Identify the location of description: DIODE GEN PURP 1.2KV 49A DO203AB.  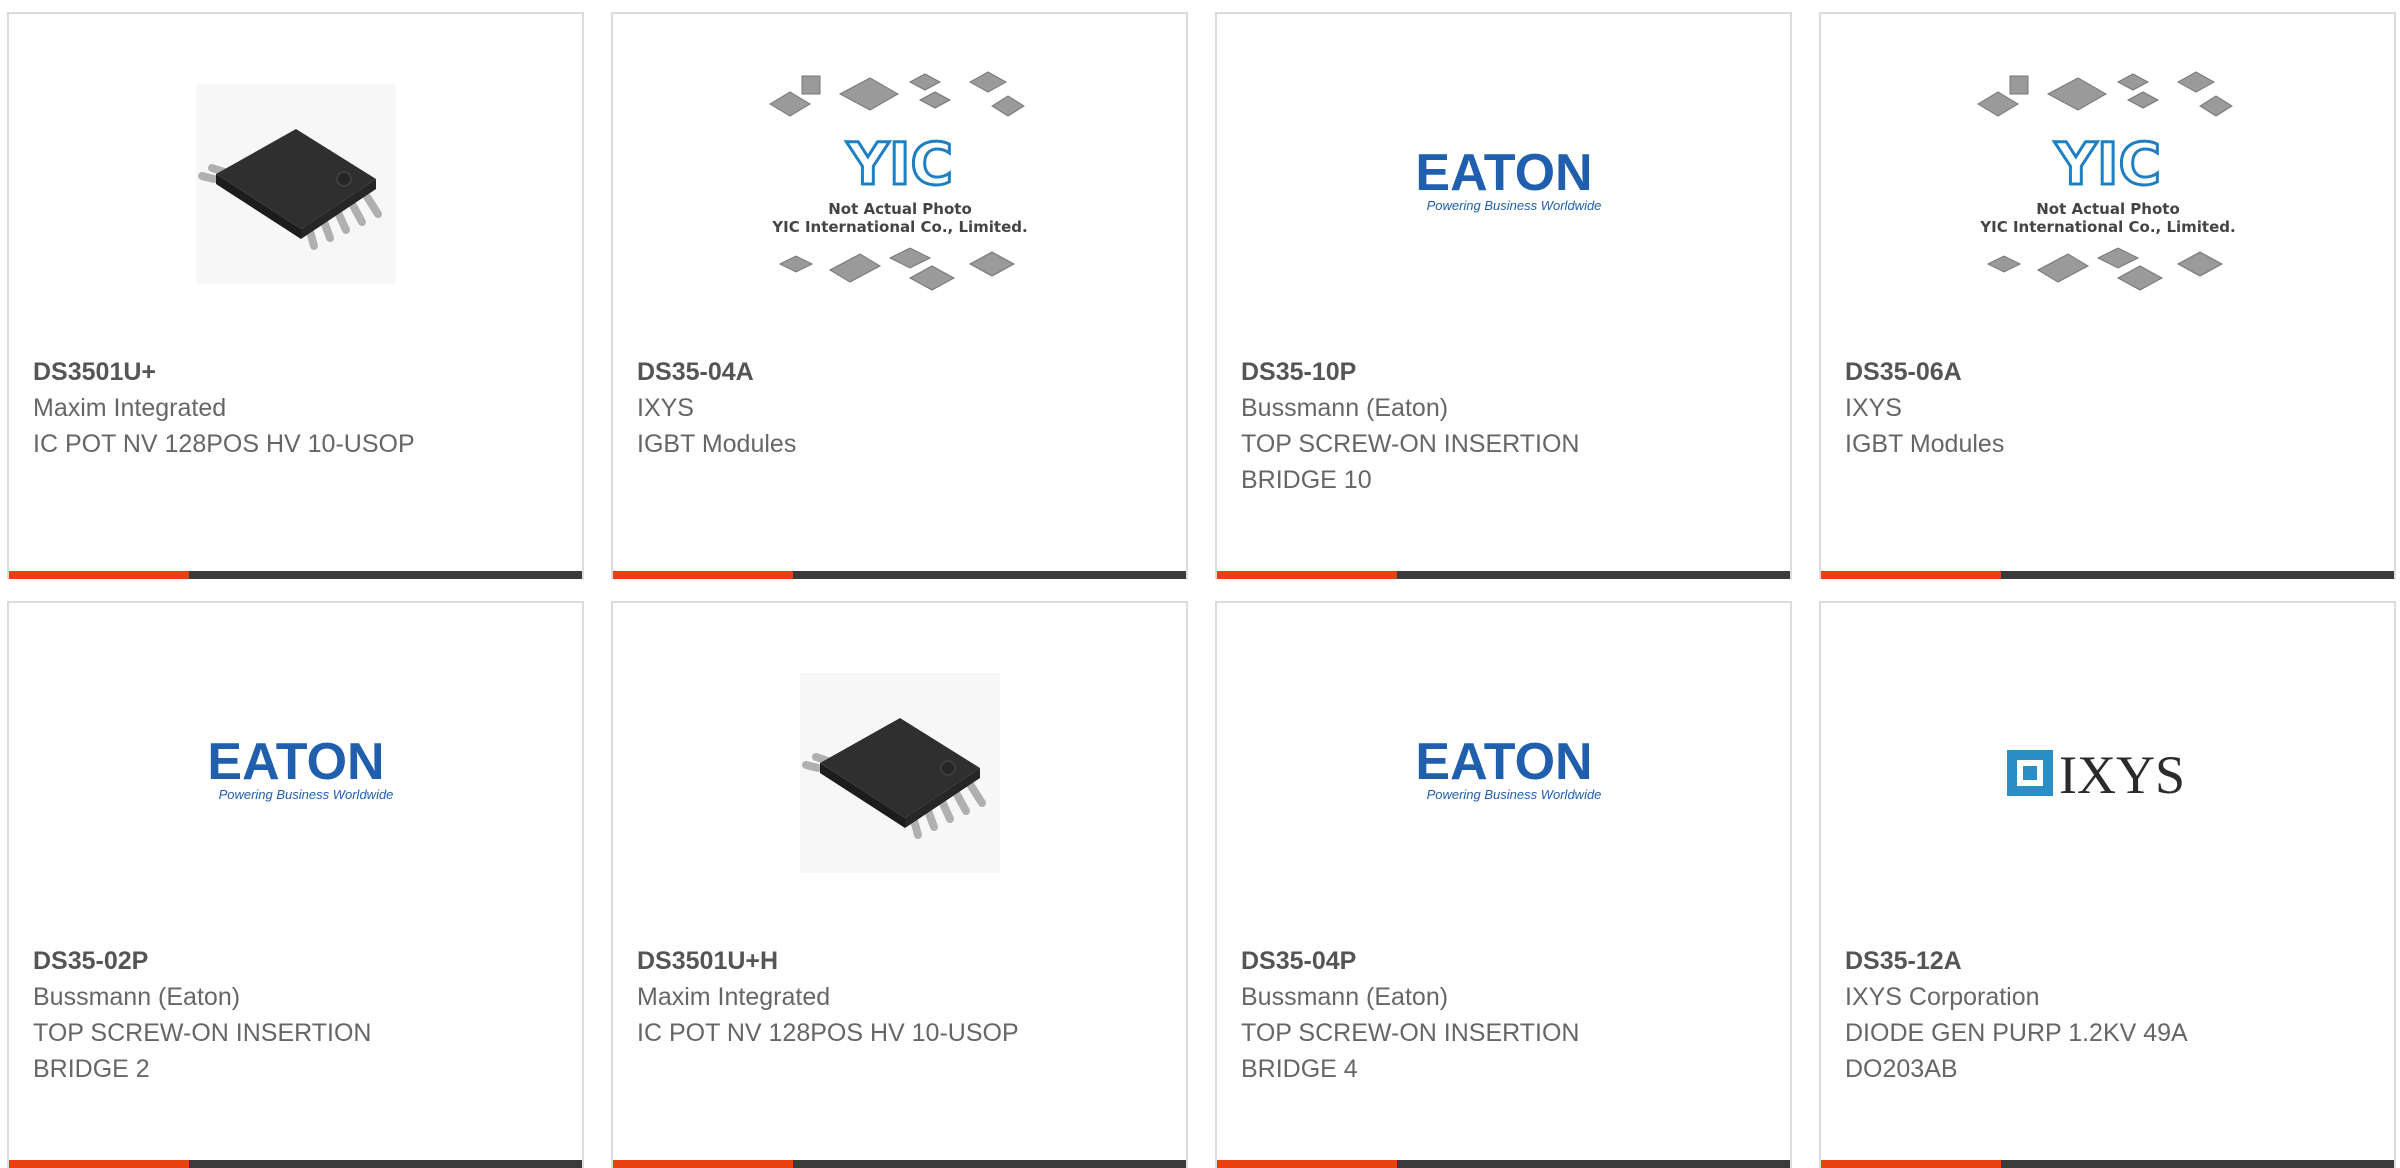
(2016, 1051).